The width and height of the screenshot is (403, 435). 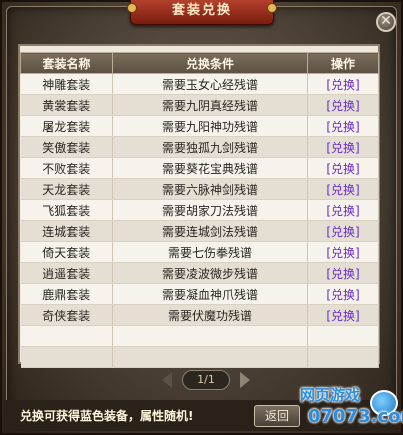 What do you see at coordinates (66, 294) in the screenshot?
I see `suit-name: 鹿鼎套装` at bounding box center [66, 294].